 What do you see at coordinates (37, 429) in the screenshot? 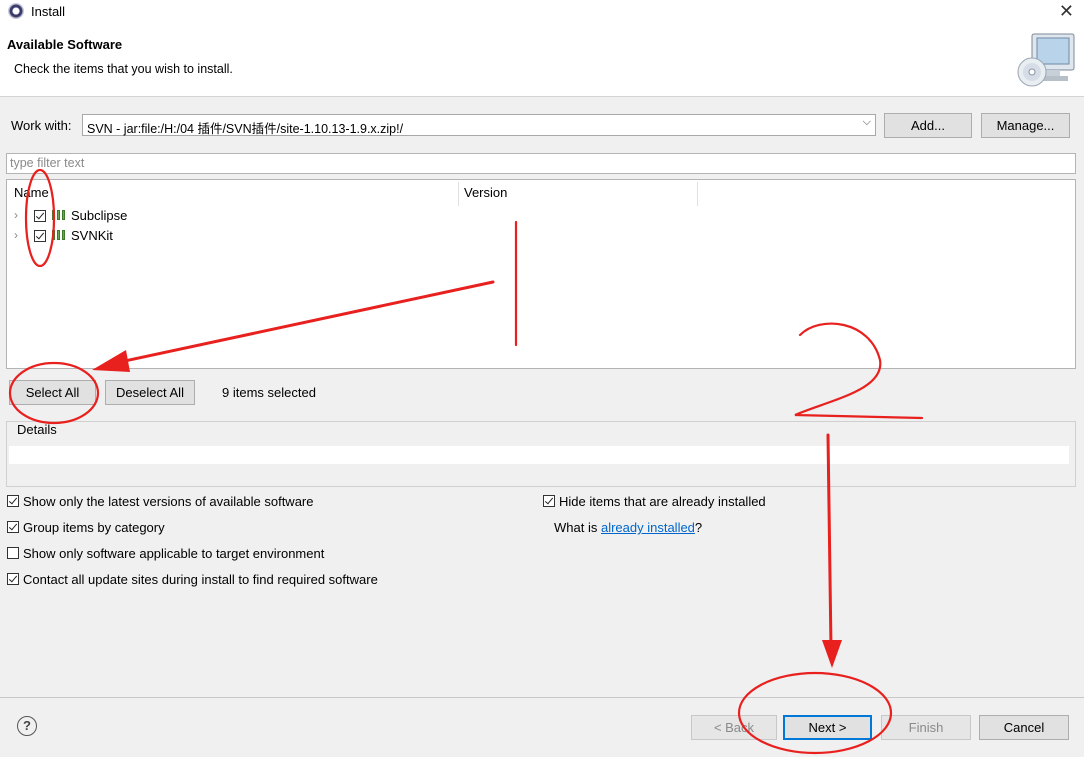
I see `details-label: Details` at bounding box center [37, 429].